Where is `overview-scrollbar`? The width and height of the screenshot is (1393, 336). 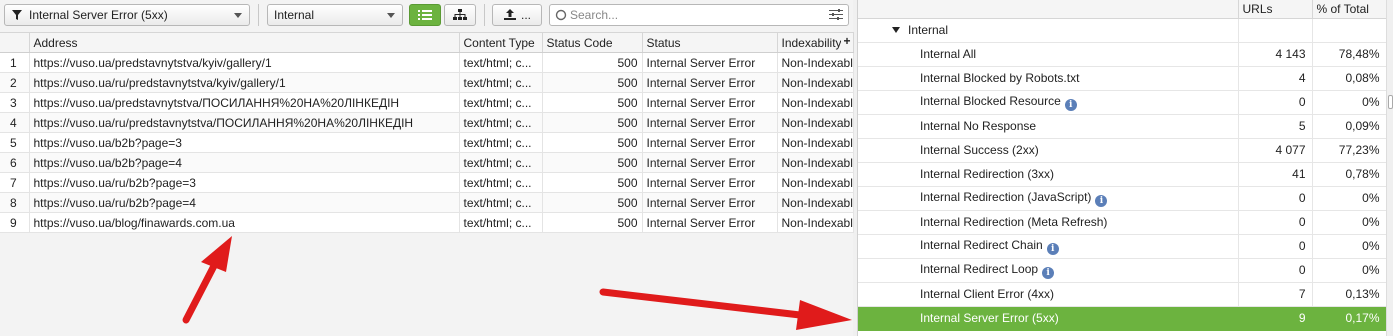
overview-scrollbar is located at coordinates (1389, 168).